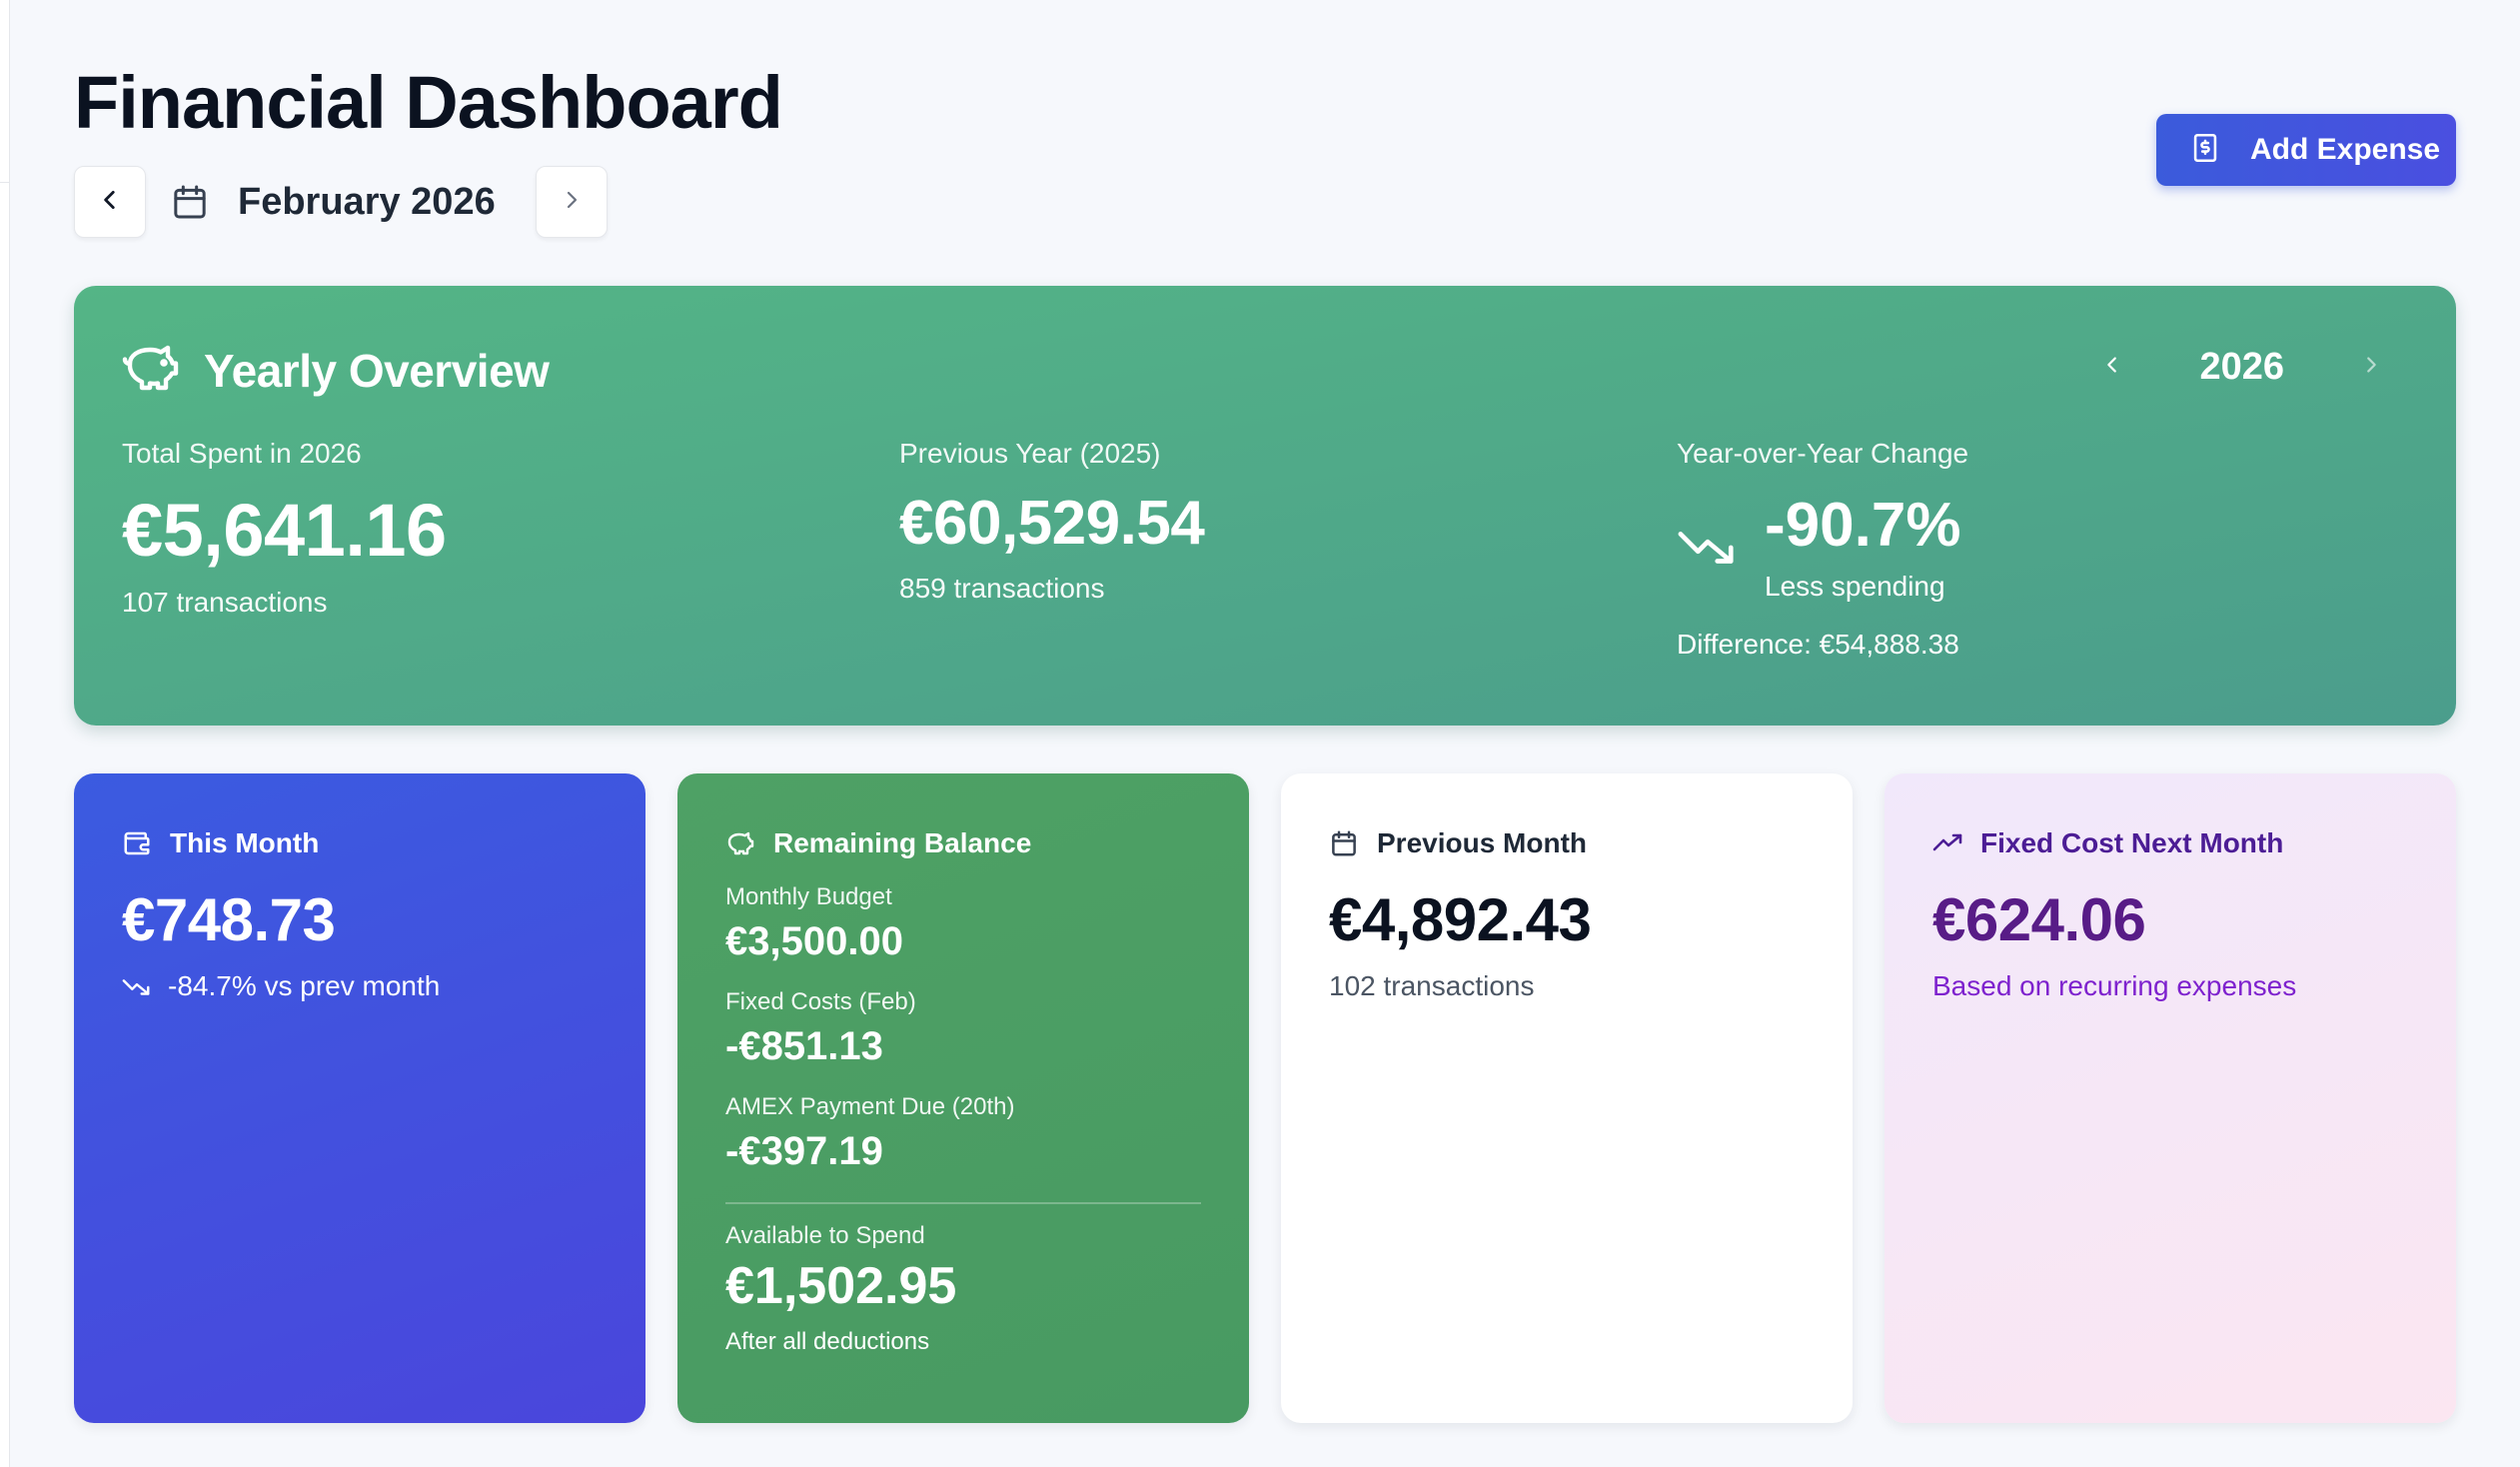  What do you see at coordinates (820, 1001) in the screenshot?
I see `fixed-costs-label: Fixed Costs (Feb)` at bounding box center [820, 1001].